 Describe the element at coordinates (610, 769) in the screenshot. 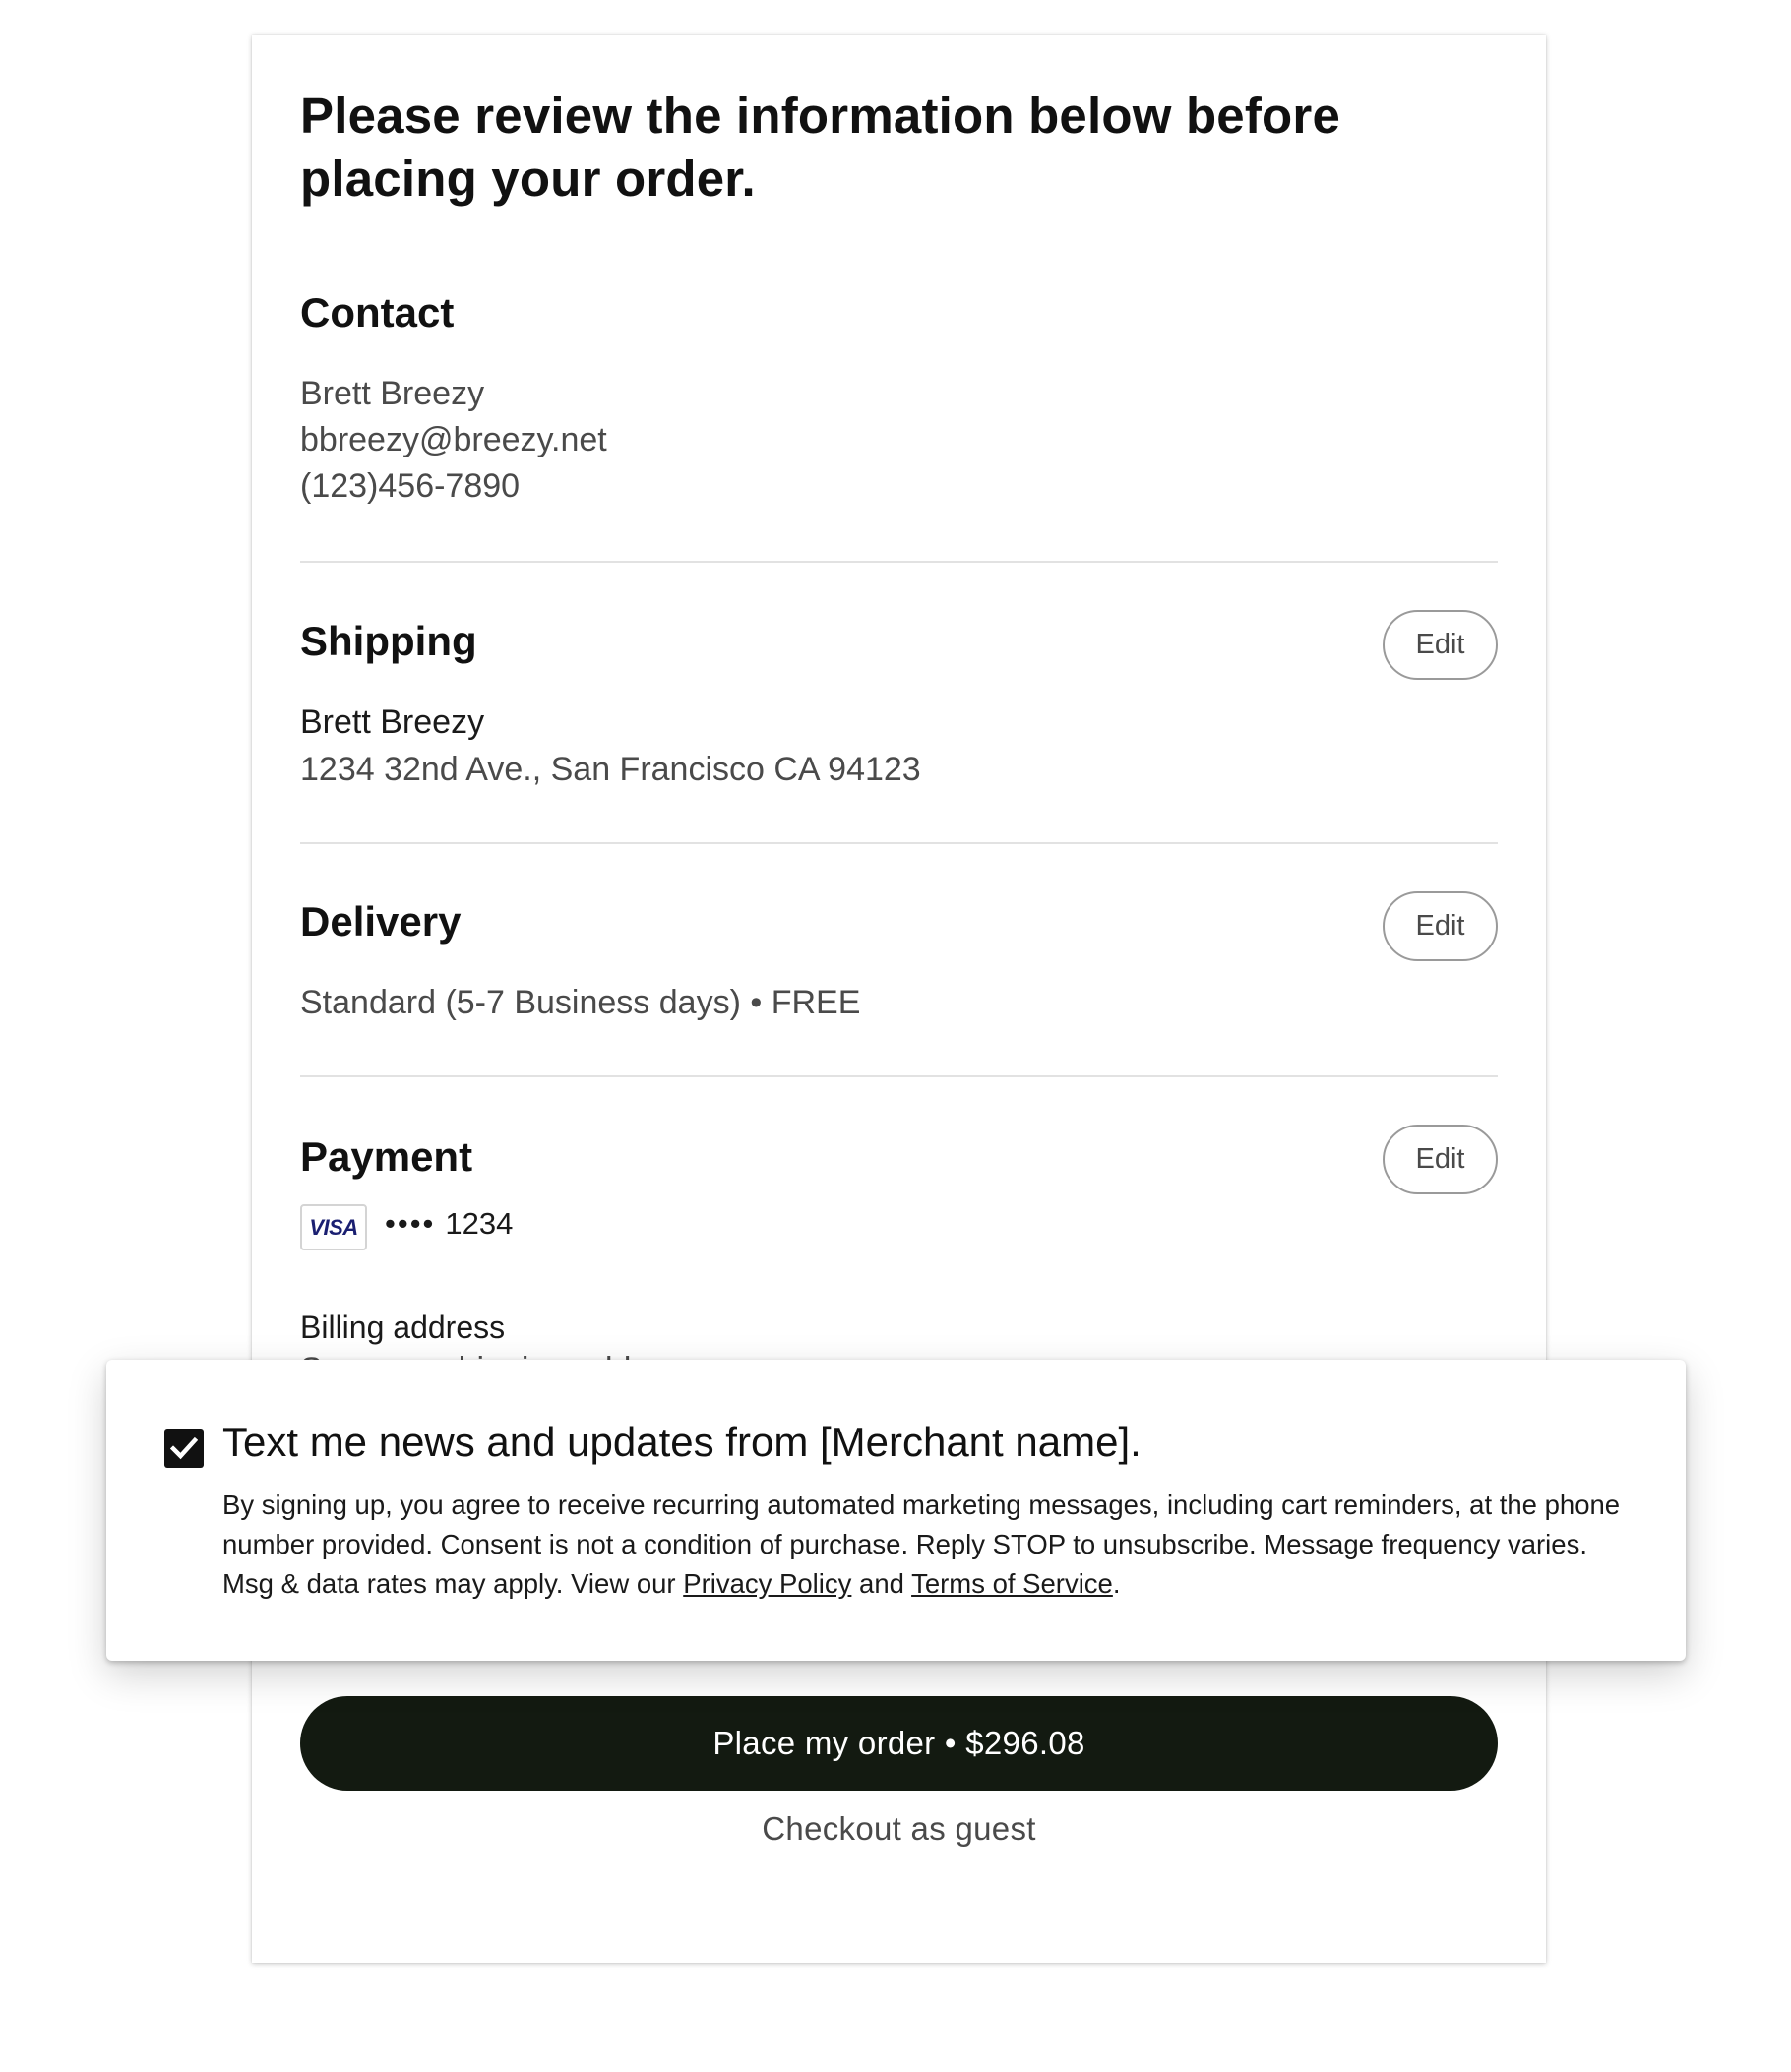

I see `shipping-address: 1234 32nd Ave., San Francisco CA 94123` at that location.